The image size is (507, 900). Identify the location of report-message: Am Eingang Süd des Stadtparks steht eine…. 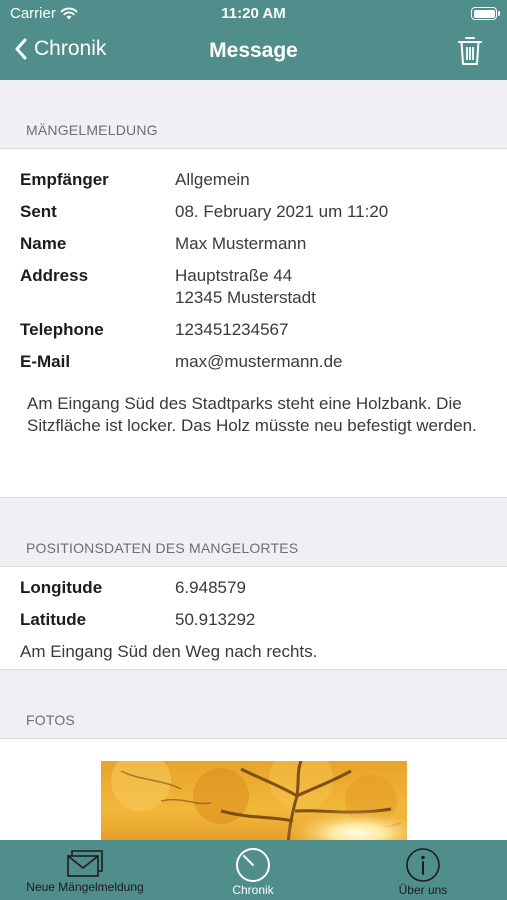
(252, 414).